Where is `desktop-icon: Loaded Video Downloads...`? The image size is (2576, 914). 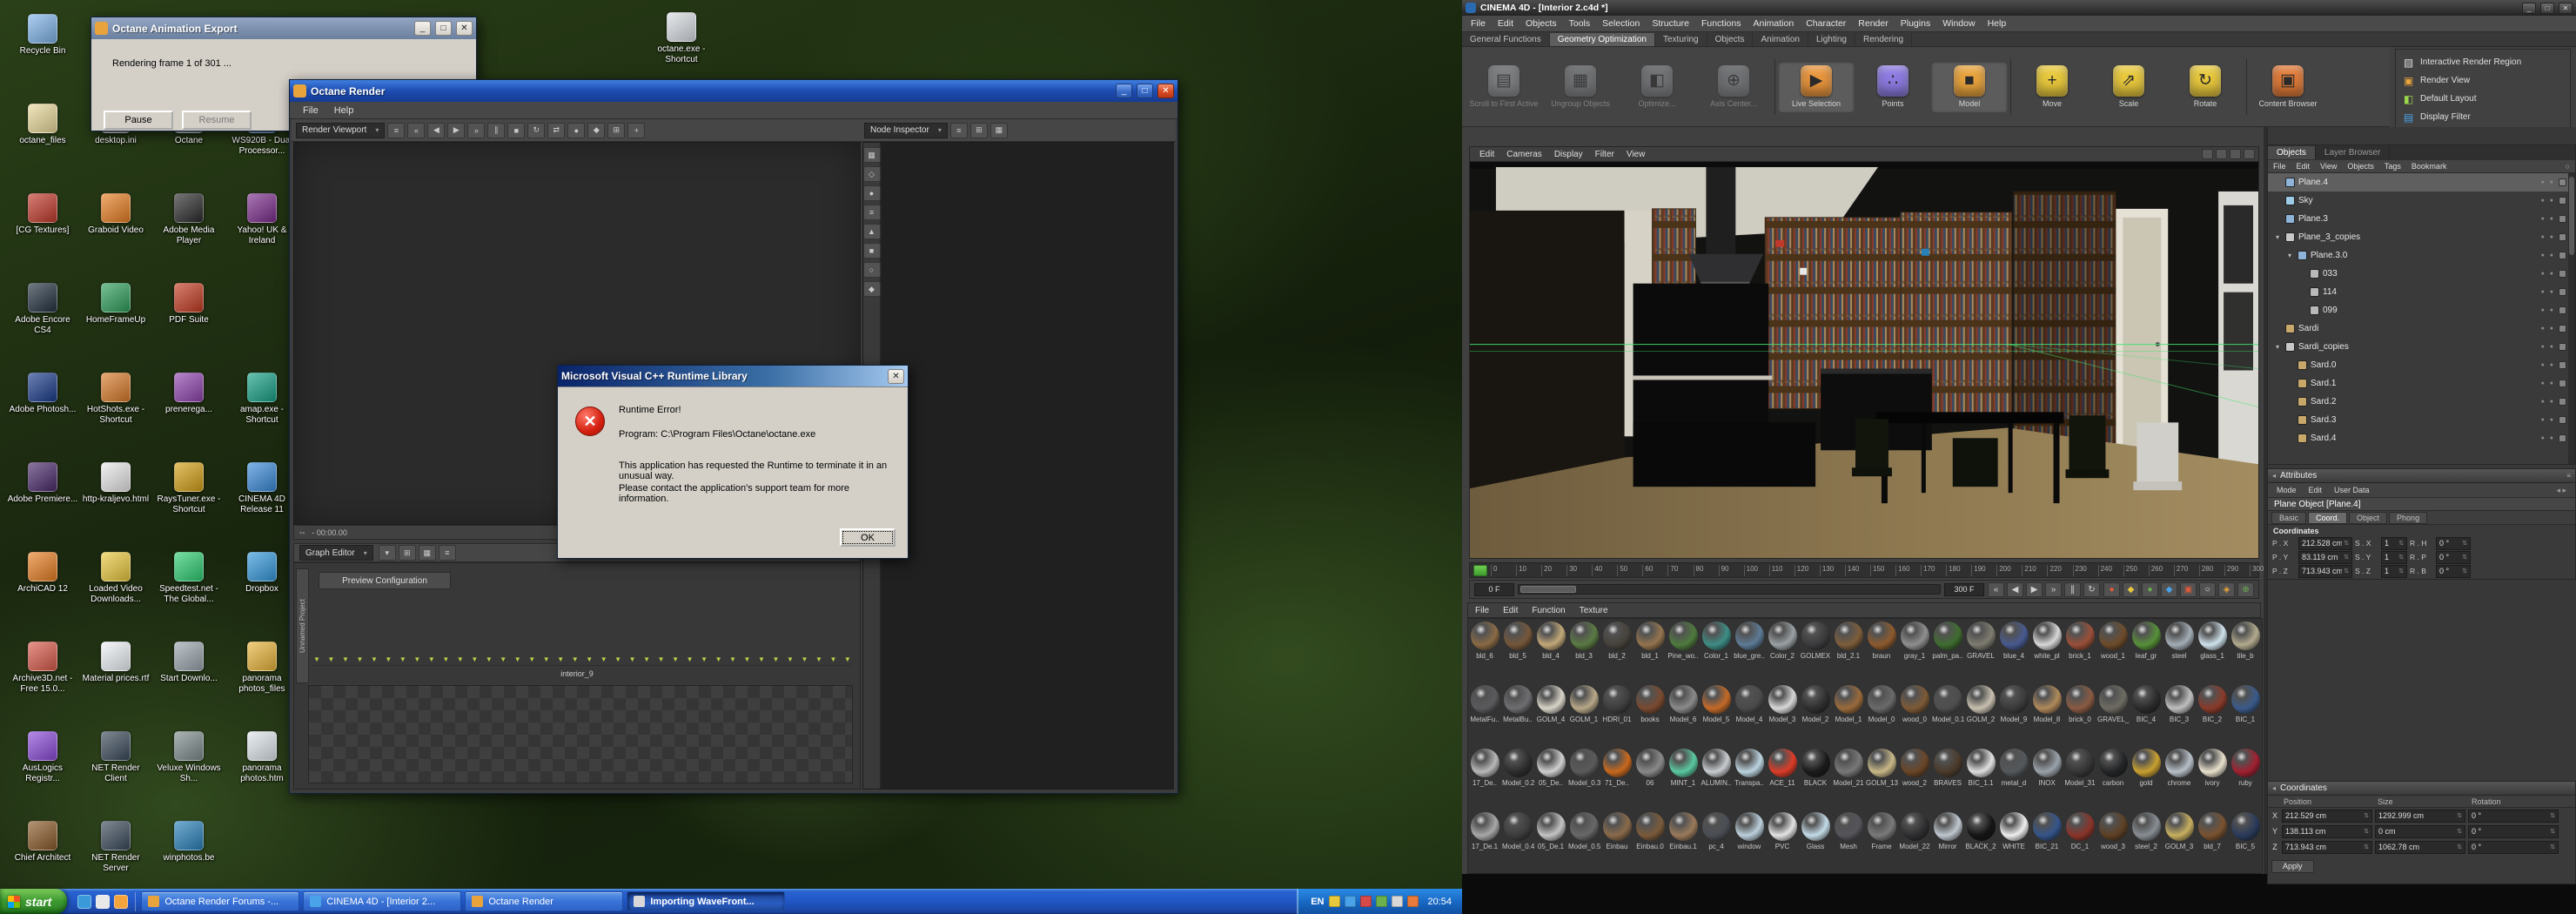
desktop-icon: Loaded Video Downloads... is located at coordinates (116, 578).